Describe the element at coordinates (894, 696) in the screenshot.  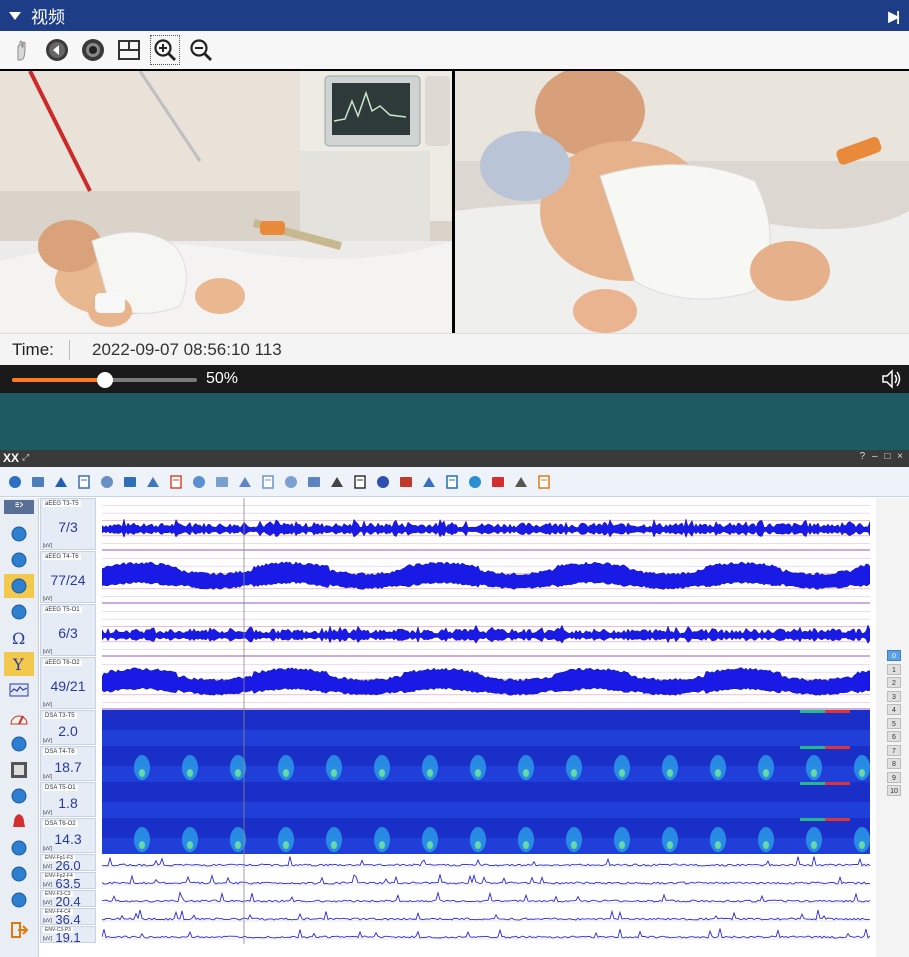
I see `page-button-3: 3` at that location.